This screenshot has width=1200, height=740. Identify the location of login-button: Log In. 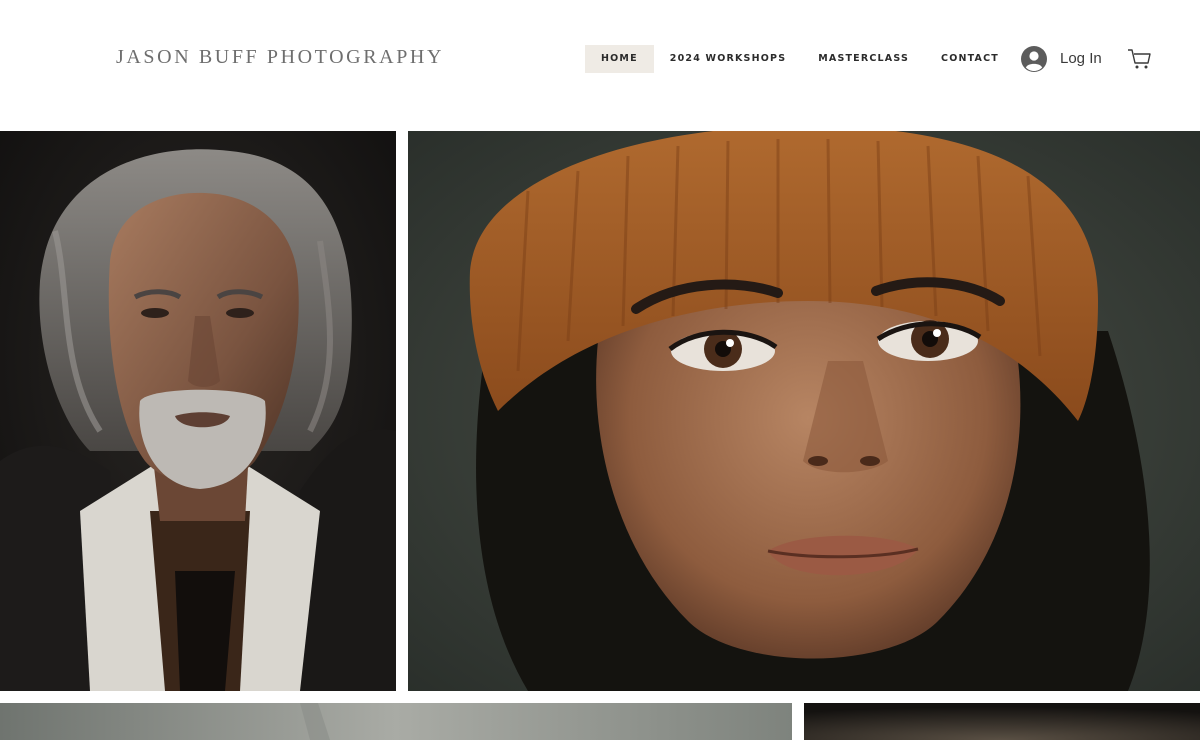
(1061, 58).